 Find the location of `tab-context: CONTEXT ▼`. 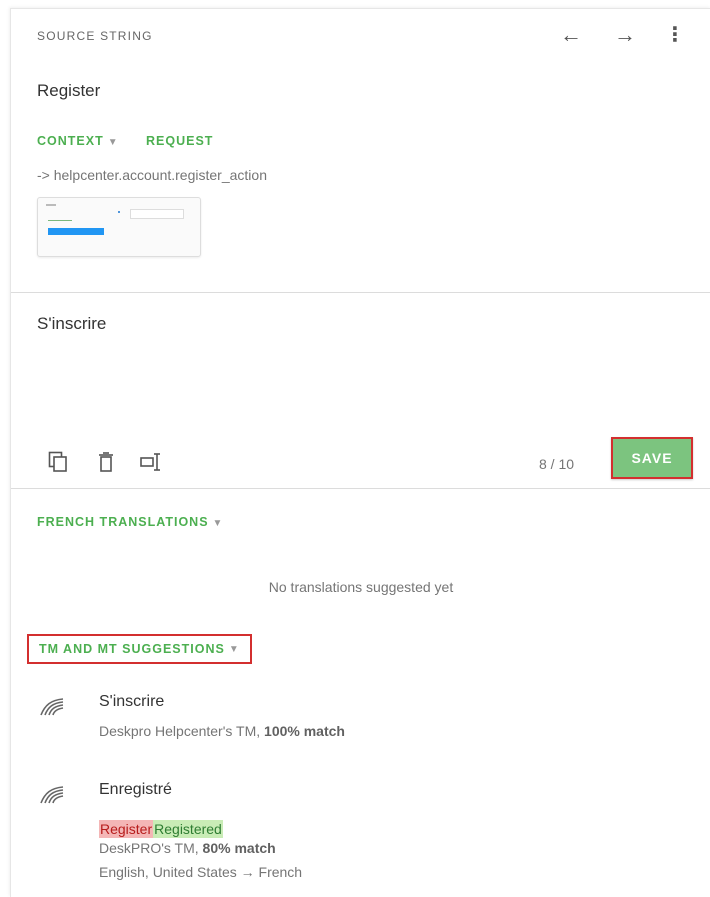

tab-context: CONTEXT ▼ is located at coordinates (78, 141).